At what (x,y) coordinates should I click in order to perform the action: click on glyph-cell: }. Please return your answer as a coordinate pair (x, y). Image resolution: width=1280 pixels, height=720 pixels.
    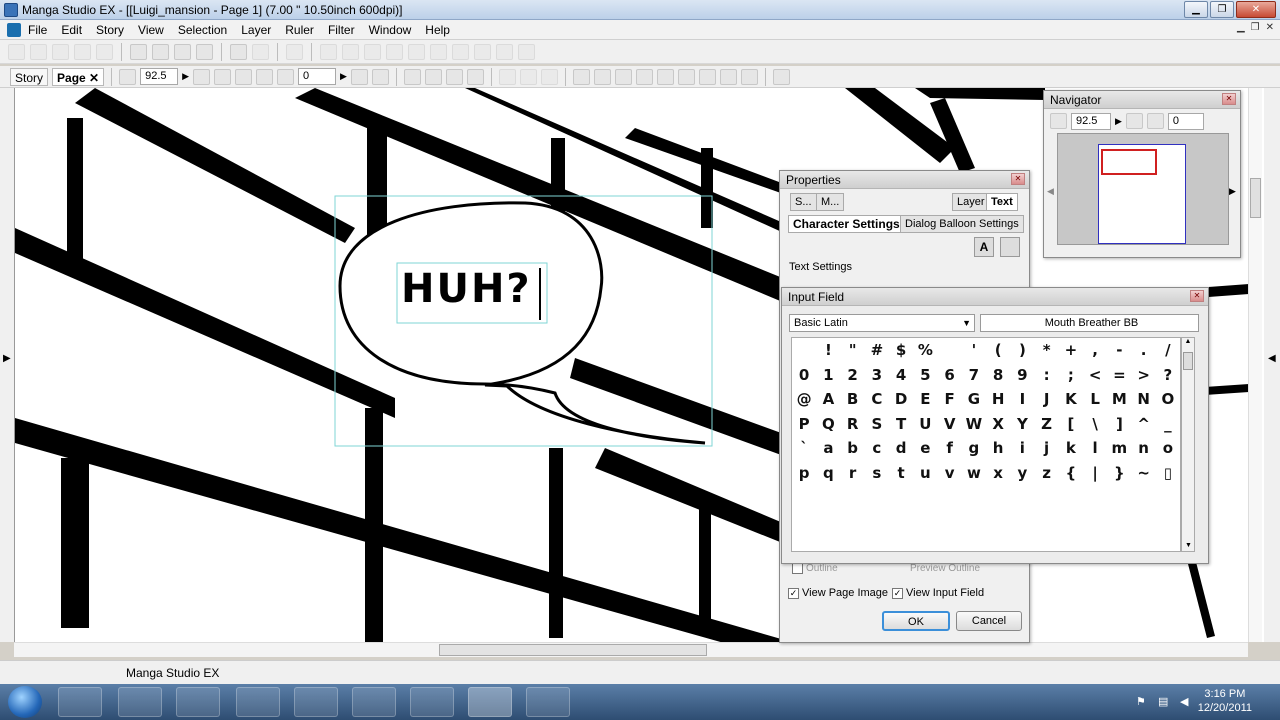
    Looking at the image, I should click on (1119, 473).